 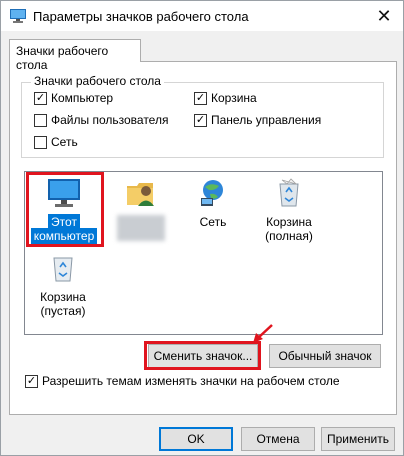 I want to click on close-button: ✕, so click(x=384, y=16).